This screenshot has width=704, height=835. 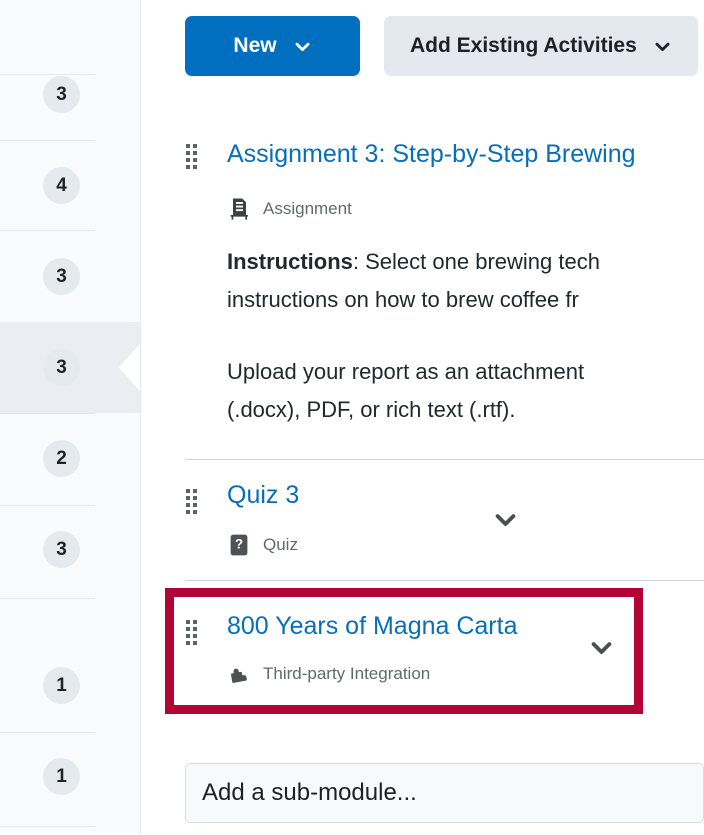 I want to click on activity-type: ? Quiz, so click(x=262, y=545).